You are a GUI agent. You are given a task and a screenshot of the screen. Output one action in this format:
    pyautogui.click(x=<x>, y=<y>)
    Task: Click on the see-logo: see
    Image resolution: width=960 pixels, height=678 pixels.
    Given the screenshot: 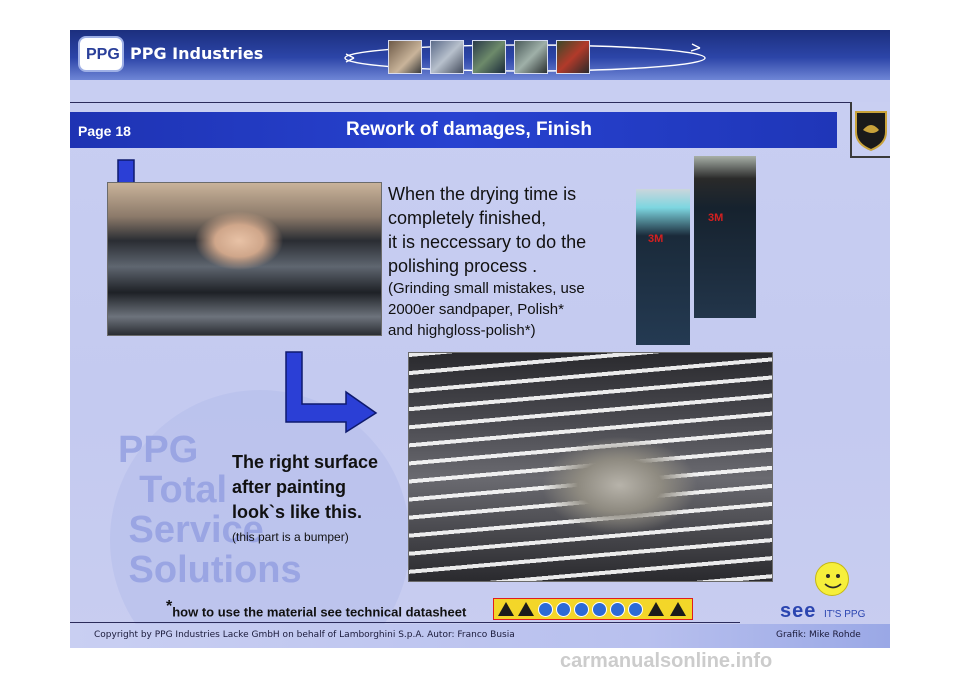 What is the action you would take?
    pyautogui.click(x=798, y=611)
    